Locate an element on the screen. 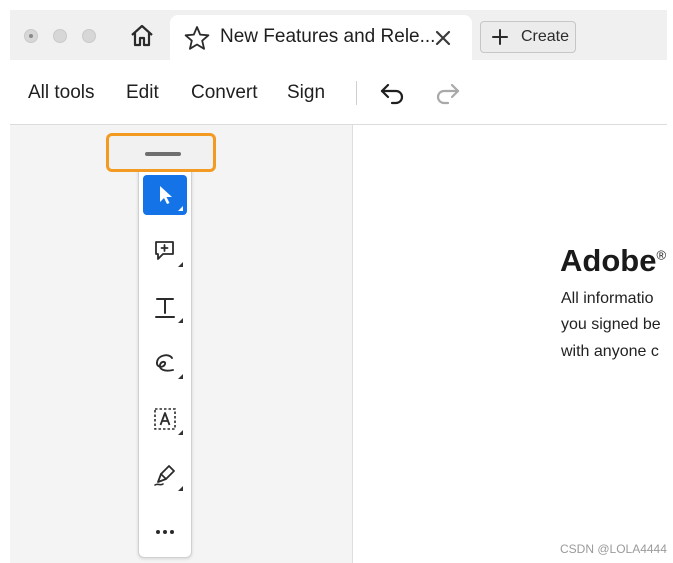 This screenshot has height=563, width=673. menu-convert: Convert is located at coordinates (224, 93).